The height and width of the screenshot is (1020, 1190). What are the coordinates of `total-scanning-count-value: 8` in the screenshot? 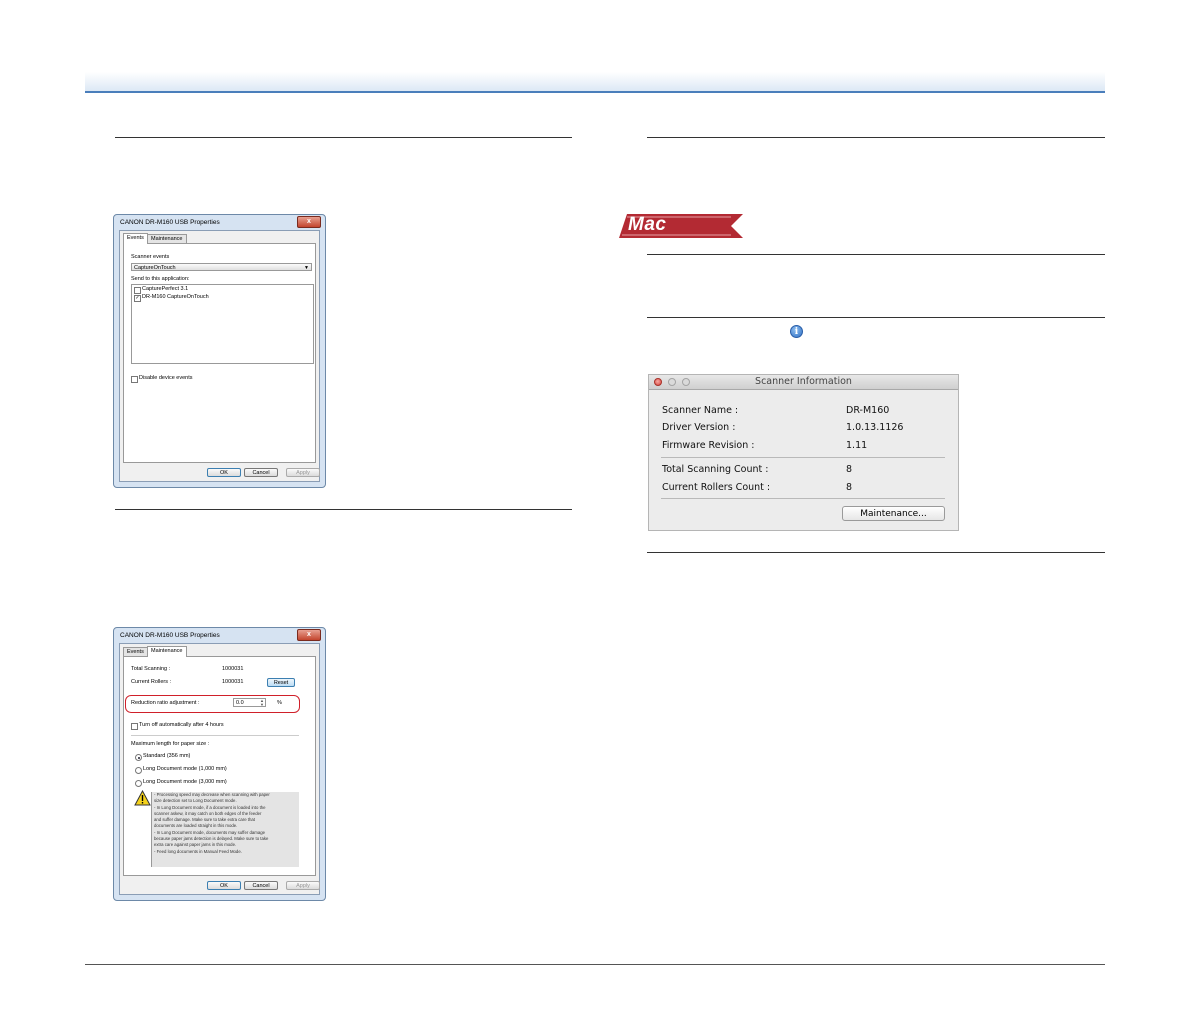 It's located at (849, 469).